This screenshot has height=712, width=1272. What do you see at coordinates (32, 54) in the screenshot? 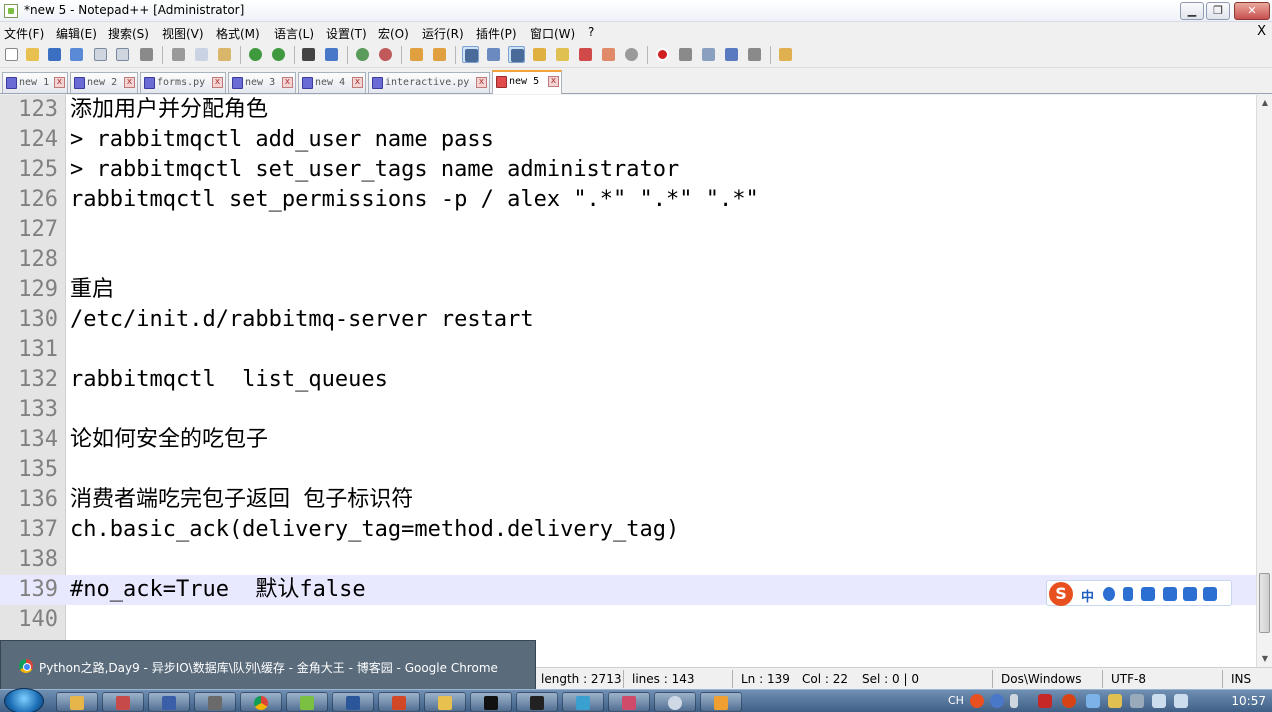
I see `open-file-icon` at bounding box center [32, 54].